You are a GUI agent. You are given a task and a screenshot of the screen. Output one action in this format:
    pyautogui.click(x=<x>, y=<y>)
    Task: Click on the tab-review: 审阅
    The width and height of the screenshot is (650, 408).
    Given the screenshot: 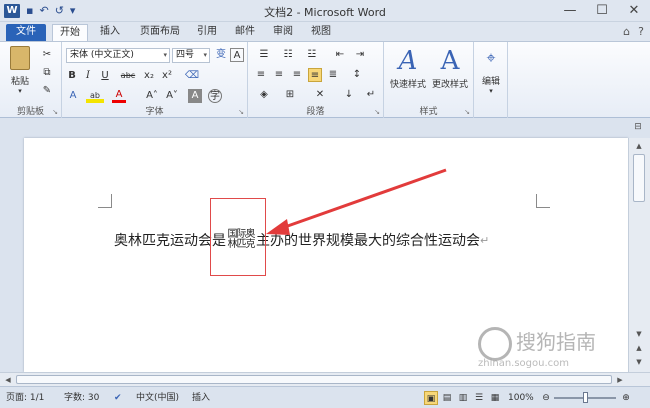 What is the action you would take?
    pyautogui.click(x=283, y=32)
    